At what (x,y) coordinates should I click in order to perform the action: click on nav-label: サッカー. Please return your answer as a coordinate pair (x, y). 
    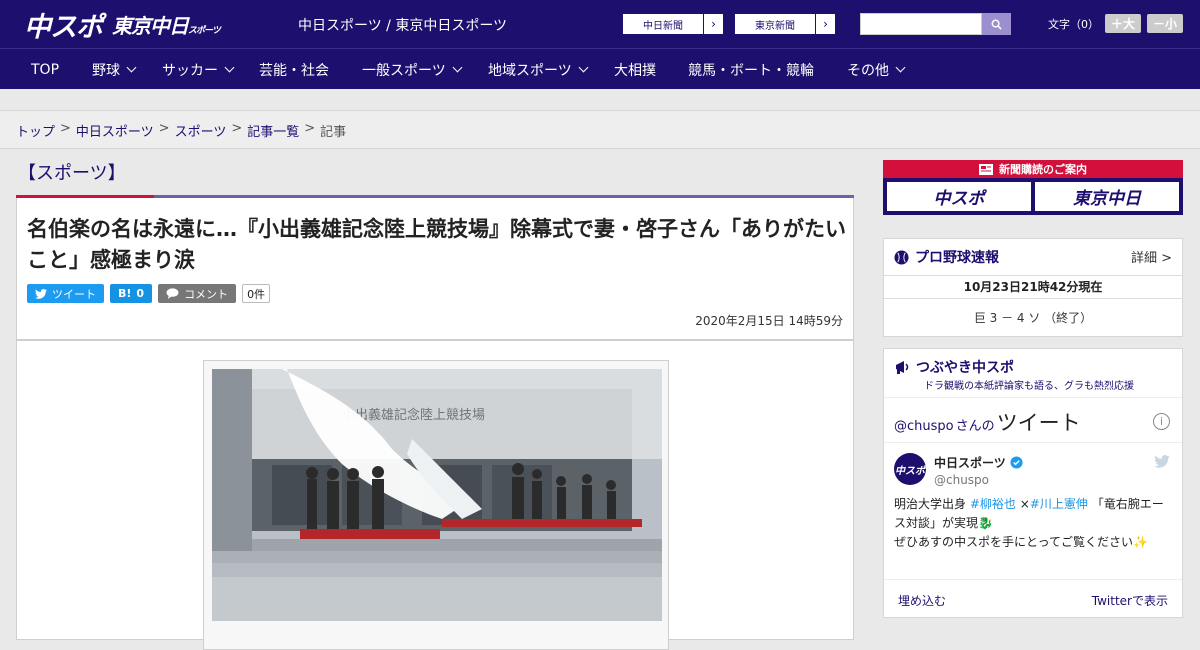
    Looking at the image, I should click on (190, 70).